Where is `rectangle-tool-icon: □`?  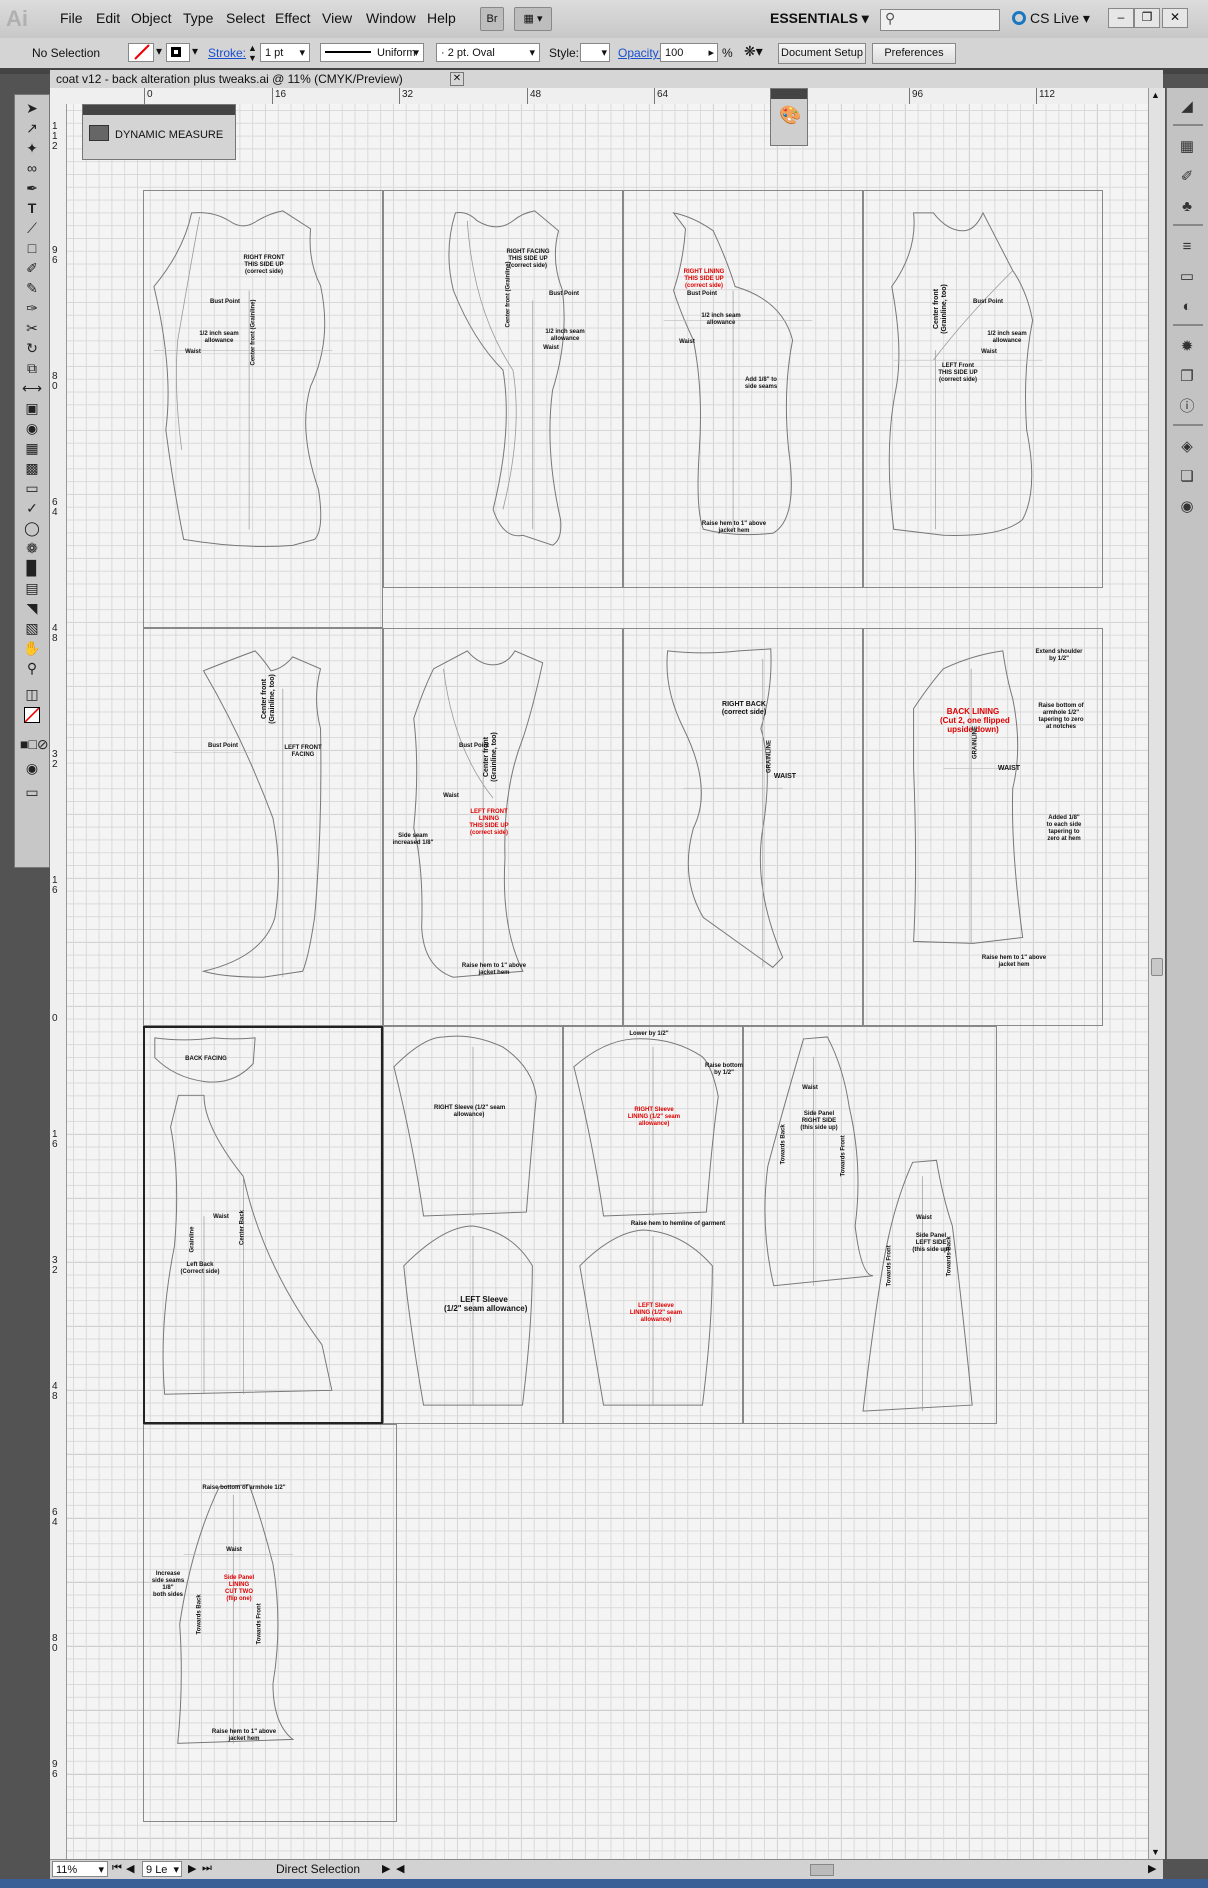
rectangle-tool-icon: □ is located at coordinates (32, 248).